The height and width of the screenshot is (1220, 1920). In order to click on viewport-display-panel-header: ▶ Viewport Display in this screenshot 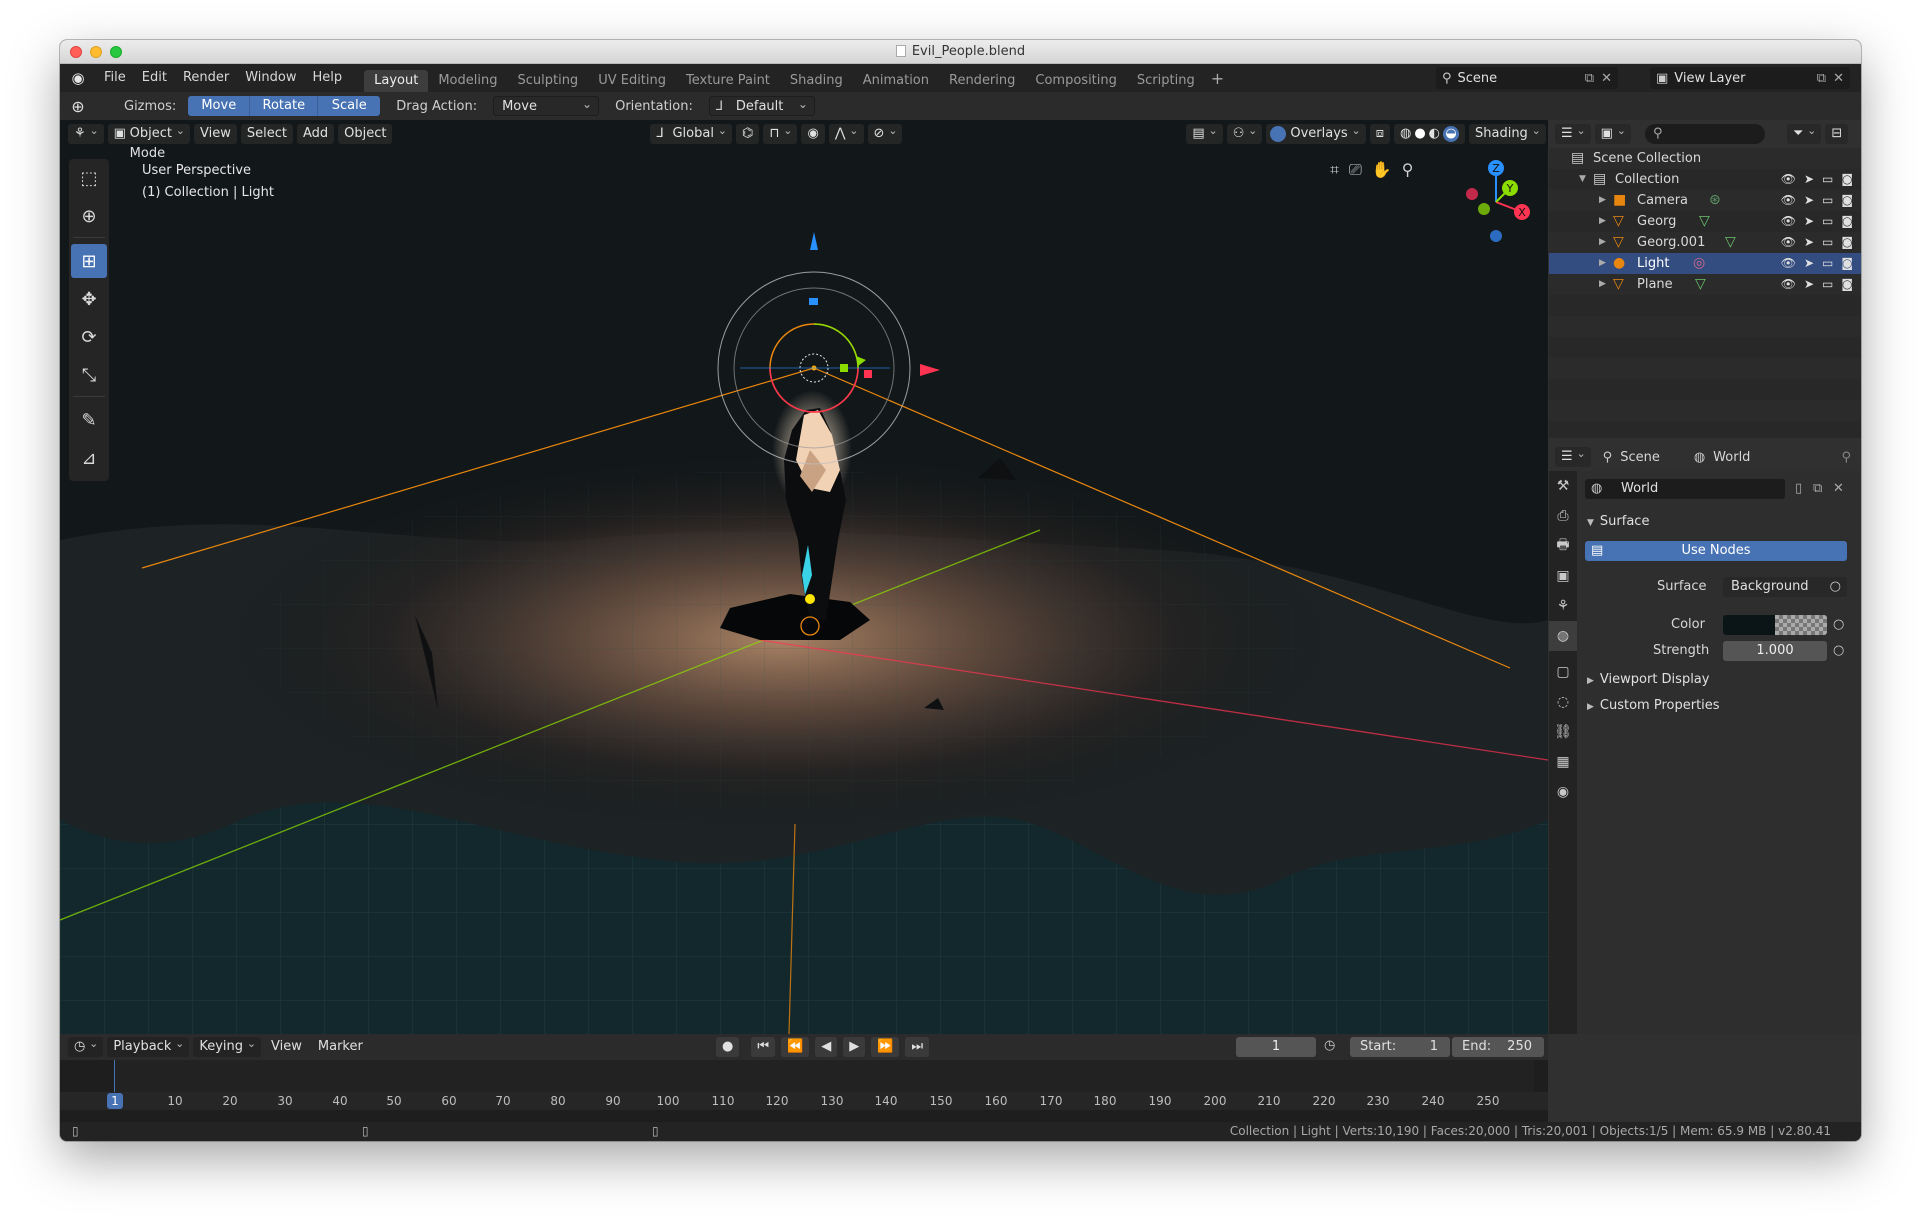, I will do `click(1719, 680)`.